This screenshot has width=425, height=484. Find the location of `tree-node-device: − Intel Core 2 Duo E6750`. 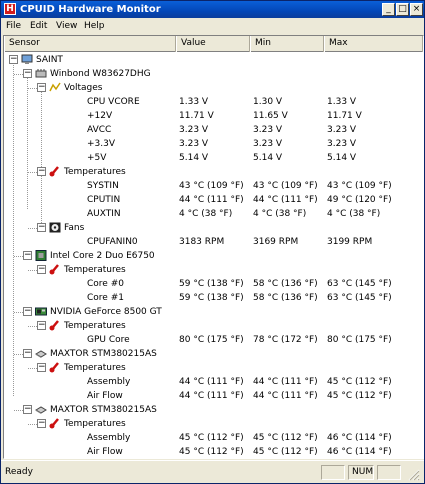

tree-node-device: − Intel Core 2 Duo E6750 is located at coordinates (213, 256).